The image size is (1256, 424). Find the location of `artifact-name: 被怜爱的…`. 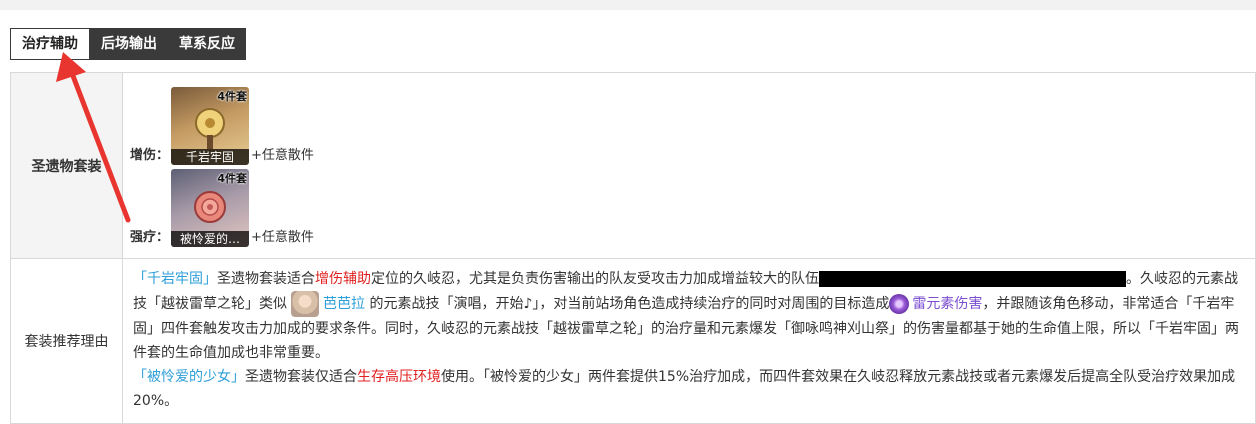

artifact-name: 被怜爱的… is located at coordinates (210, 238).